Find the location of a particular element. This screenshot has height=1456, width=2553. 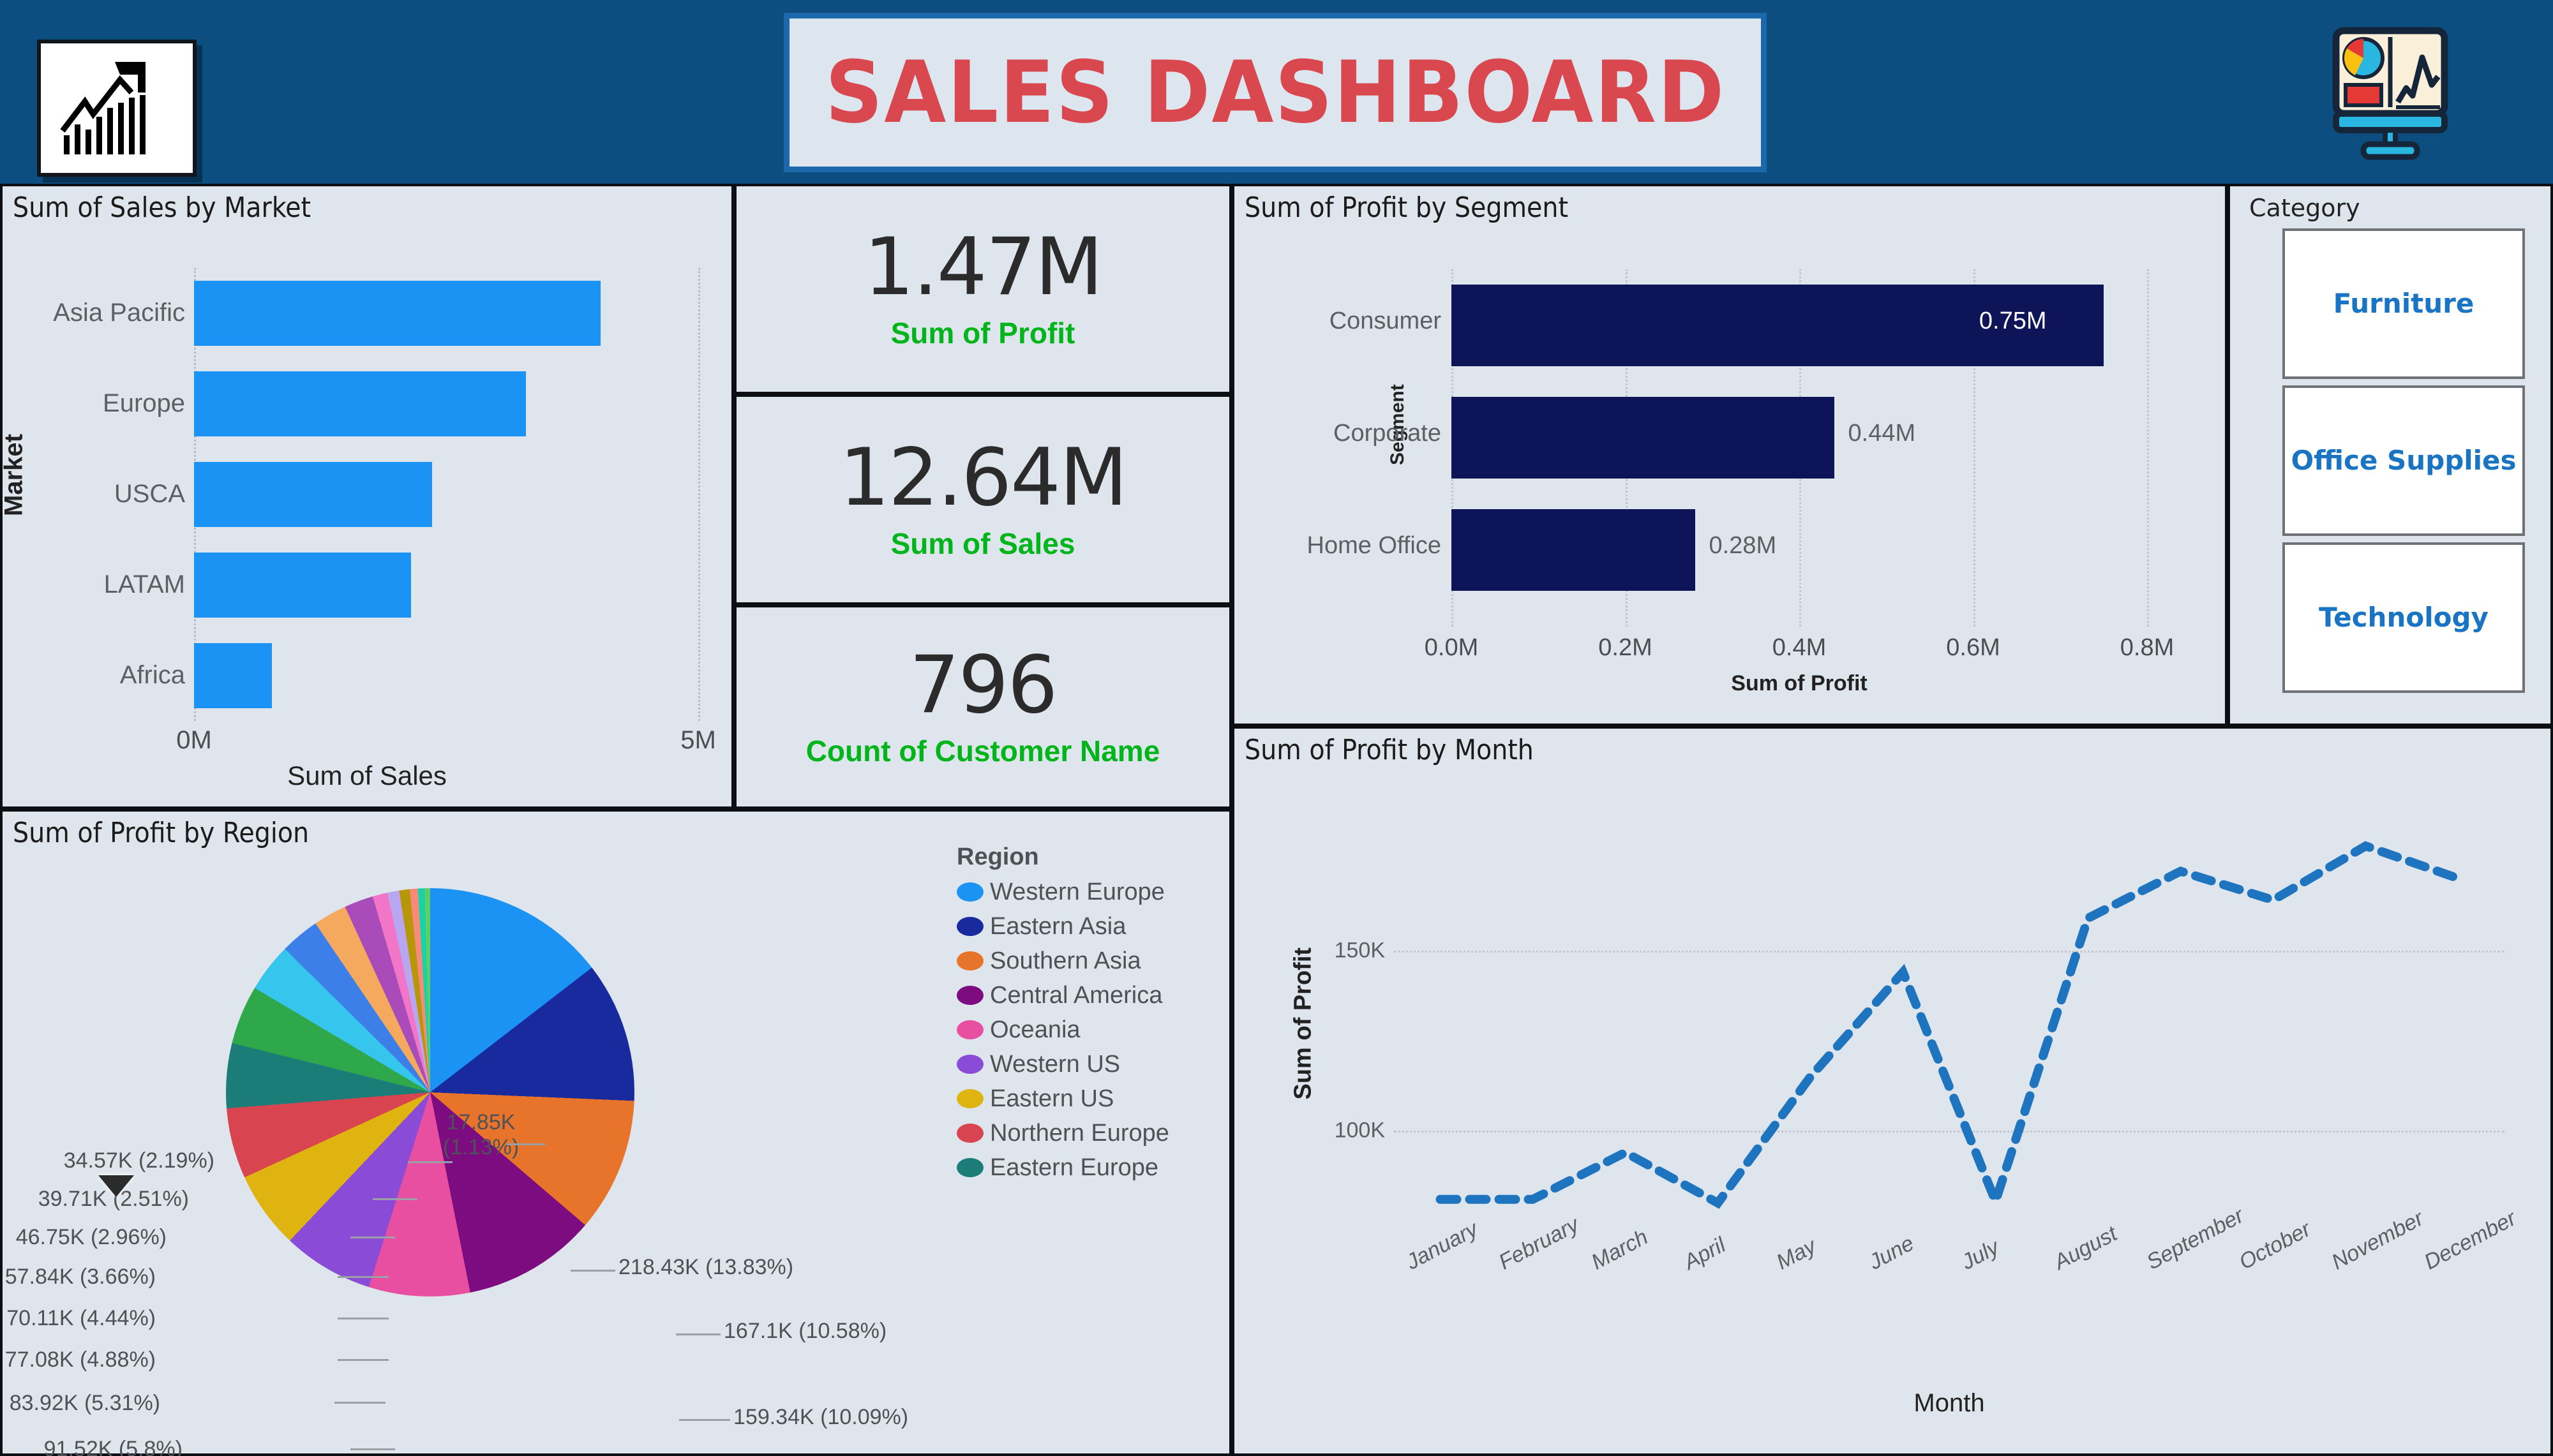

legend-item: Eastern Asia is located at coordinates (1091, 926).